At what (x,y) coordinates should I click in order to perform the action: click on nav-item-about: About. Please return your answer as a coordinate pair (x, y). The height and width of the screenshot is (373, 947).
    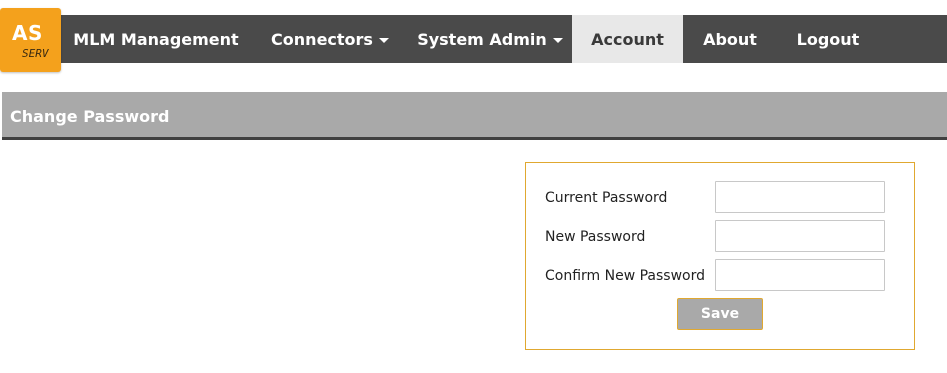
    Looking at the image, I should click on (730, 39).